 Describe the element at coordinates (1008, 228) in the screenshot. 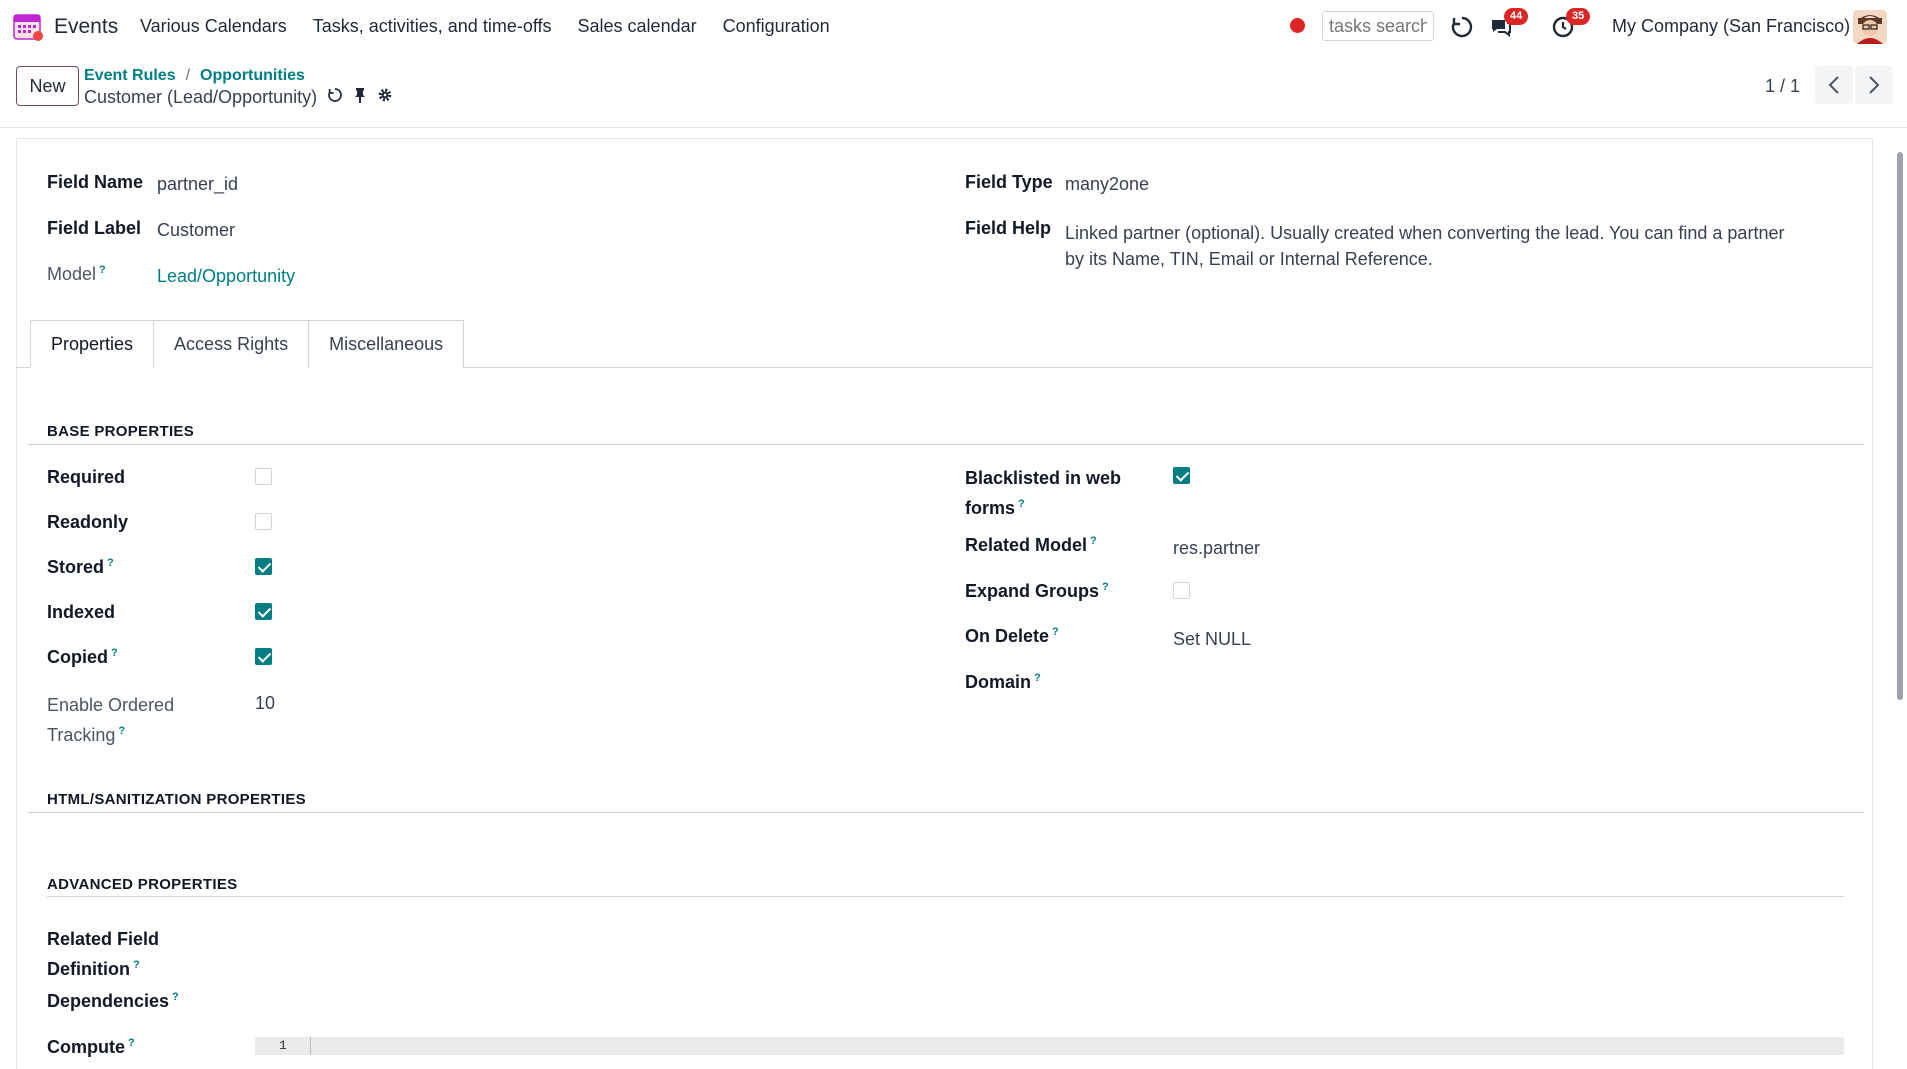

I see `field-help-label: Field Help` at that location.